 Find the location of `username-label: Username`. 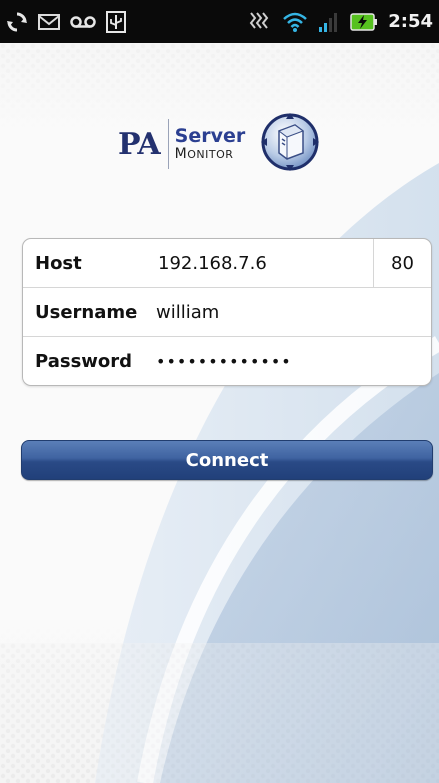

username-label: Username is located at coordinates (86, 312).